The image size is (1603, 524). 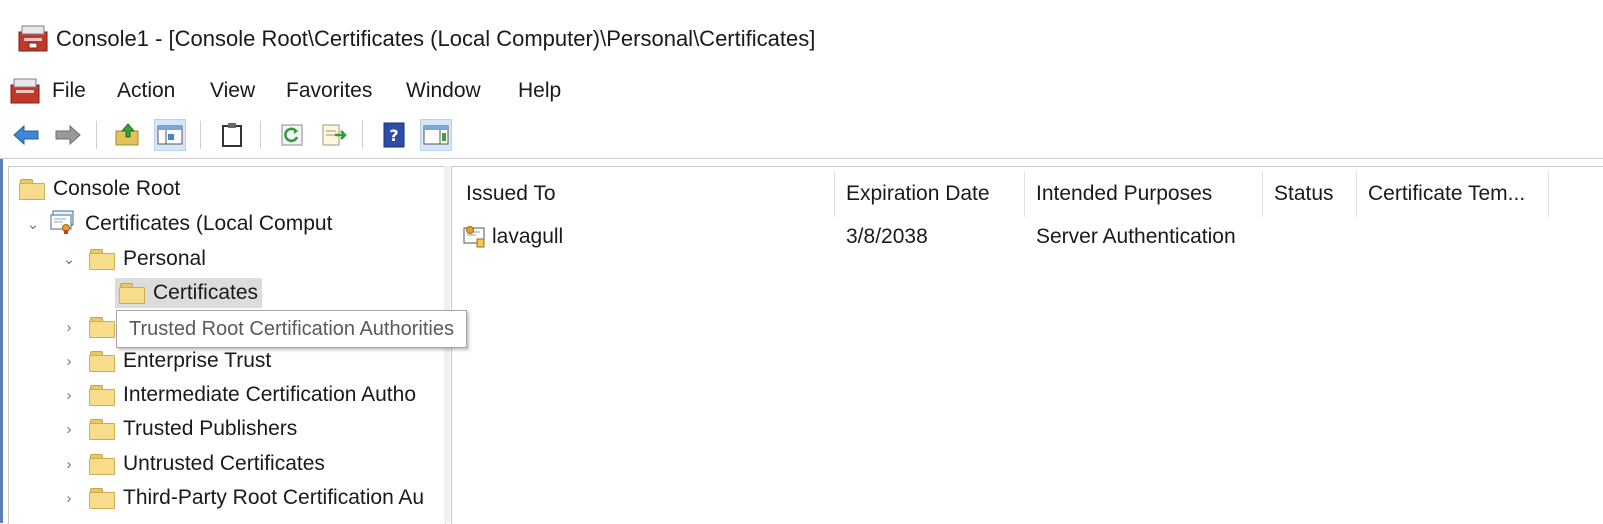 I want to click on tree-item-trusted-publishers: › Trusted Publishers, so click(x=178, y=429).